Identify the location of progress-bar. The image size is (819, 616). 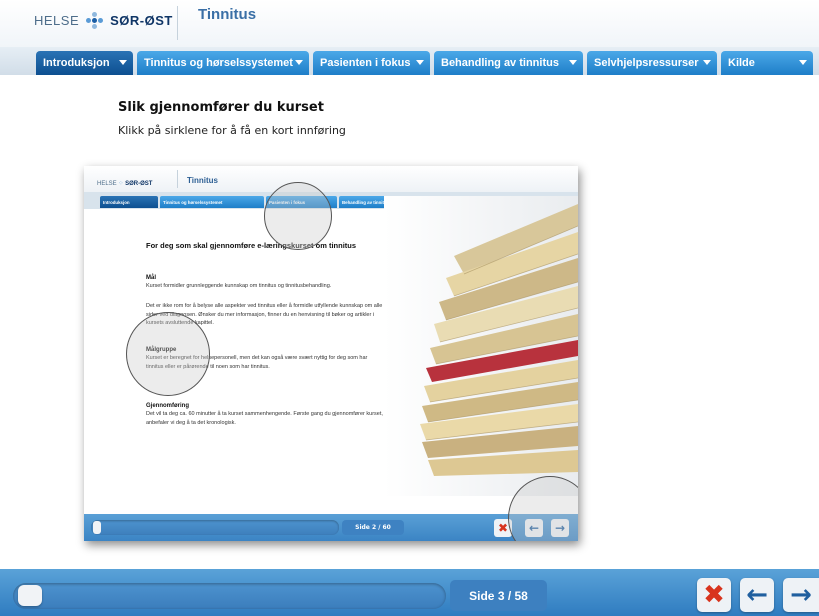
(229, 596).